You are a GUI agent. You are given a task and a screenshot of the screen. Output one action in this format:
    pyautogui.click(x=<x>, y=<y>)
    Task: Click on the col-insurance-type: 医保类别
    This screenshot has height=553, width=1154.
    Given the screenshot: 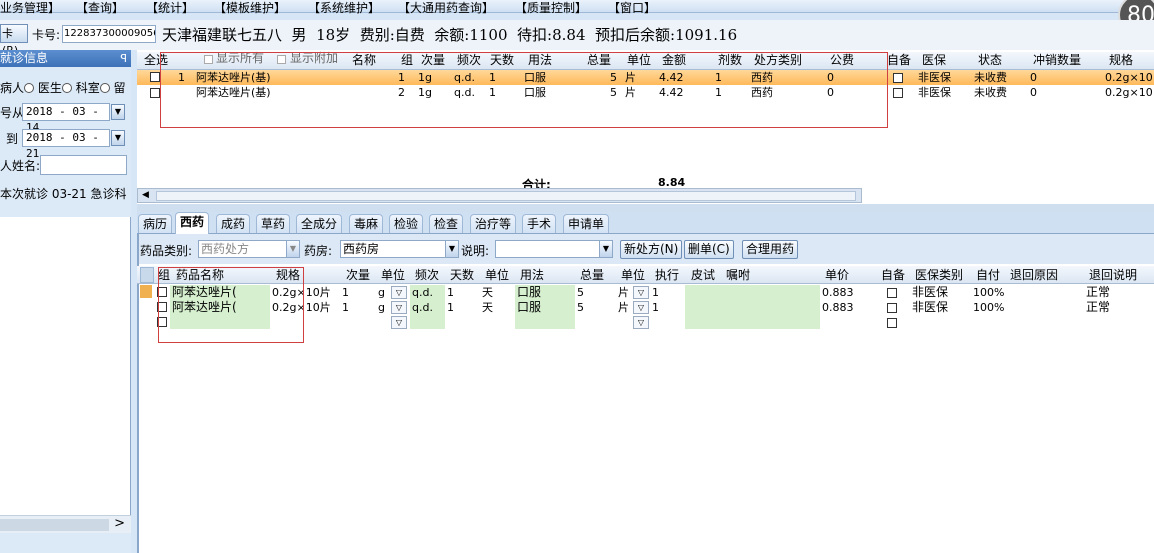 What is the action you would take?
    pyautogui.click(x=939, y=275)
    